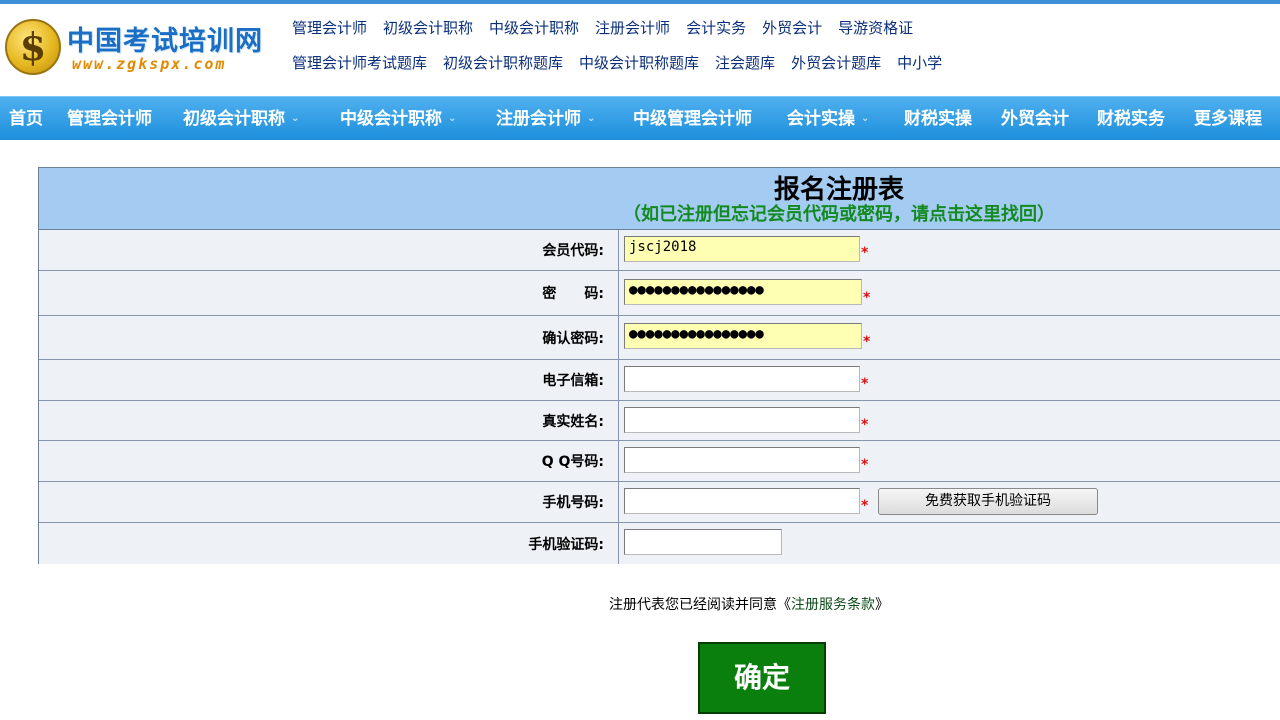 The image size is (1280, 720). I want to click on password-input: ●●●●●●●●●●●●●●●●, so click(743, 292).